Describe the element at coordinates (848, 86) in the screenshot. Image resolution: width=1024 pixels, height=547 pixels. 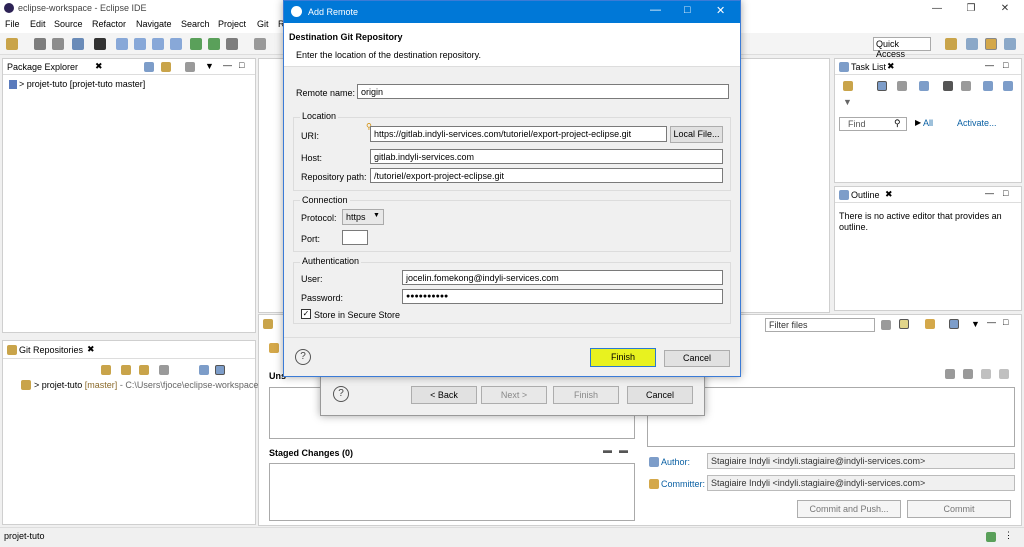
I see `new-task-icon` at that location.